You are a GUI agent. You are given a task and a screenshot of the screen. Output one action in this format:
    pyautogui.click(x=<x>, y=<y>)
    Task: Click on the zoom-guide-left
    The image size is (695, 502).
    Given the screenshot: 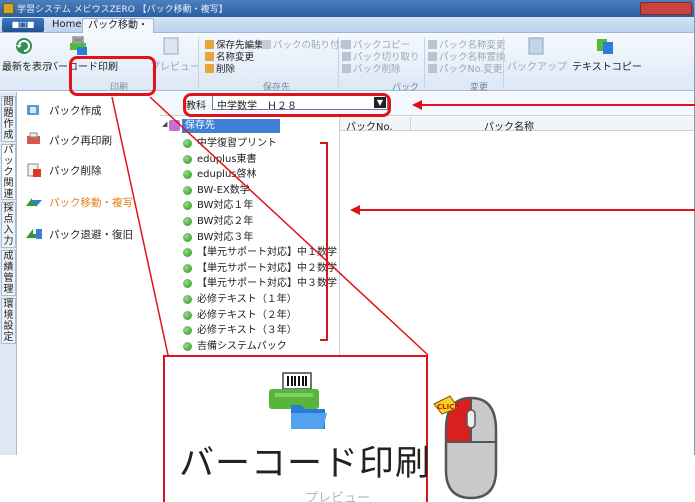 What is the action you would take?
    pyautogui.click(x=140, y=226)
    